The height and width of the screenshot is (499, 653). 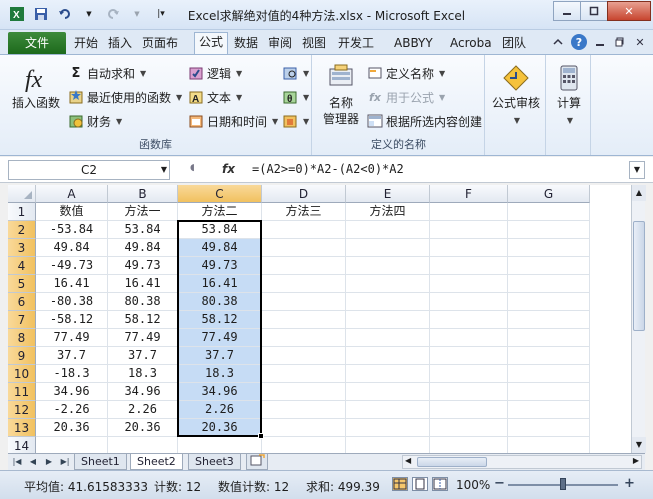 What do you see at coordinates (639, 276) in the screenshot?
I see `vertical-scroll-thumb` at bounding box center [639, 276].